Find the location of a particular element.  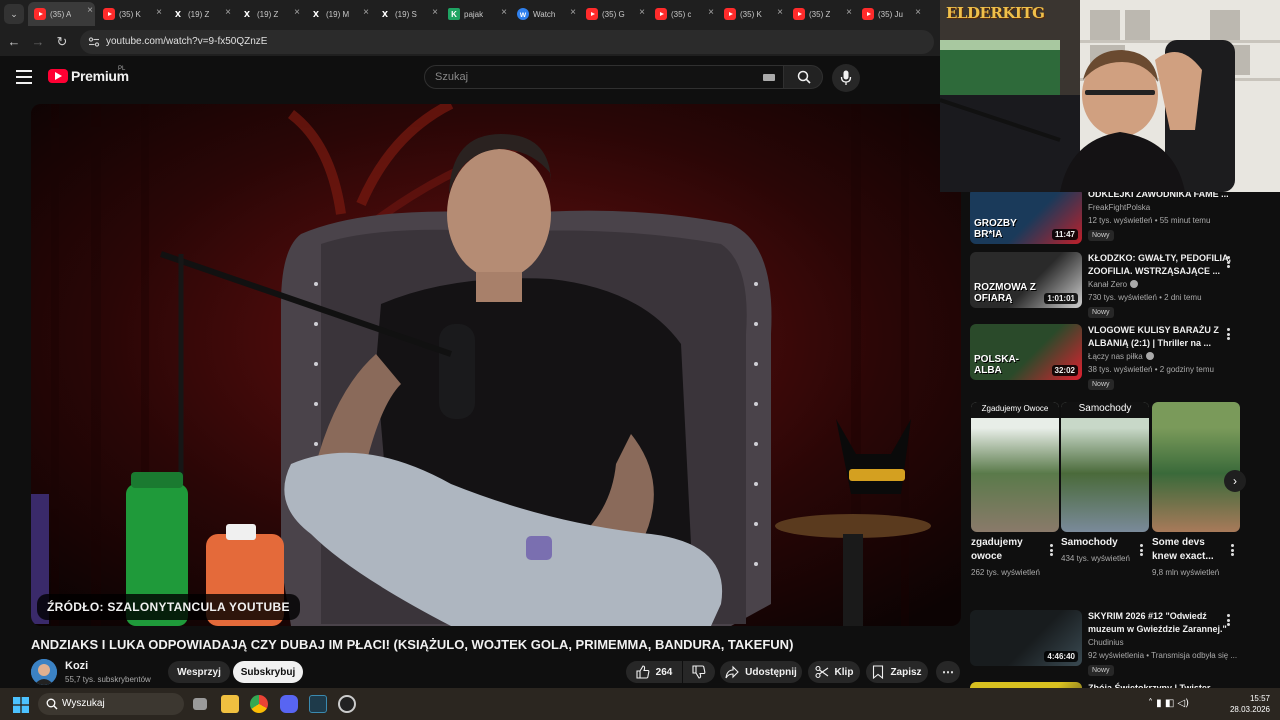

channel-avatar is located at coordinates (44, 672).